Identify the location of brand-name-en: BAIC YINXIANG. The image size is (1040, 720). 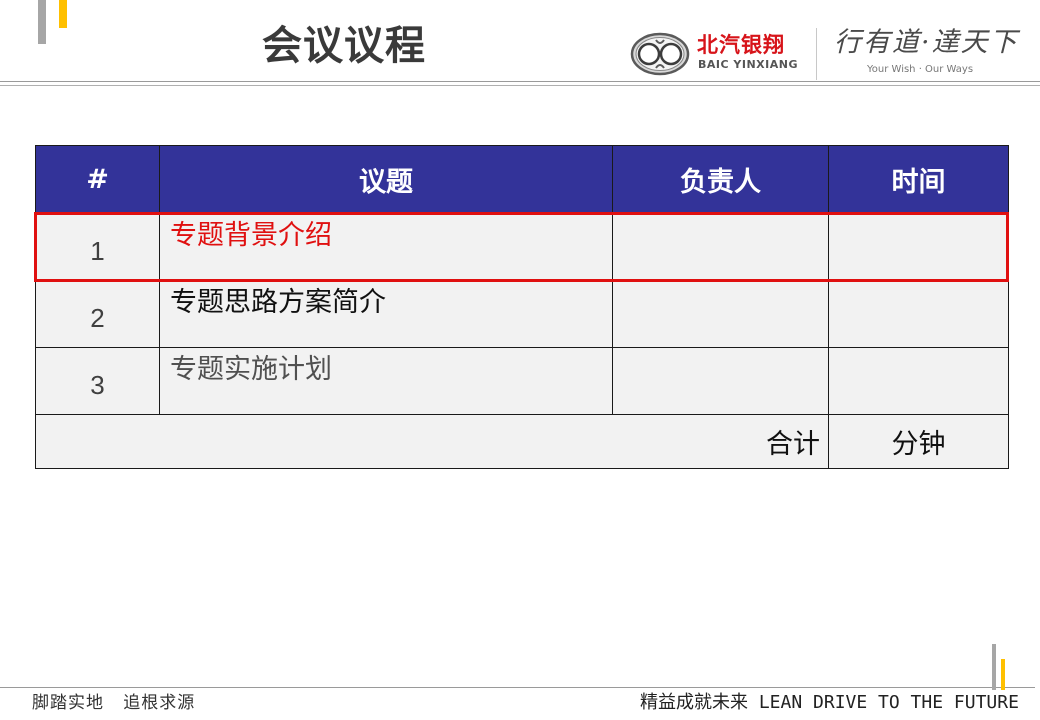
(748, 64).